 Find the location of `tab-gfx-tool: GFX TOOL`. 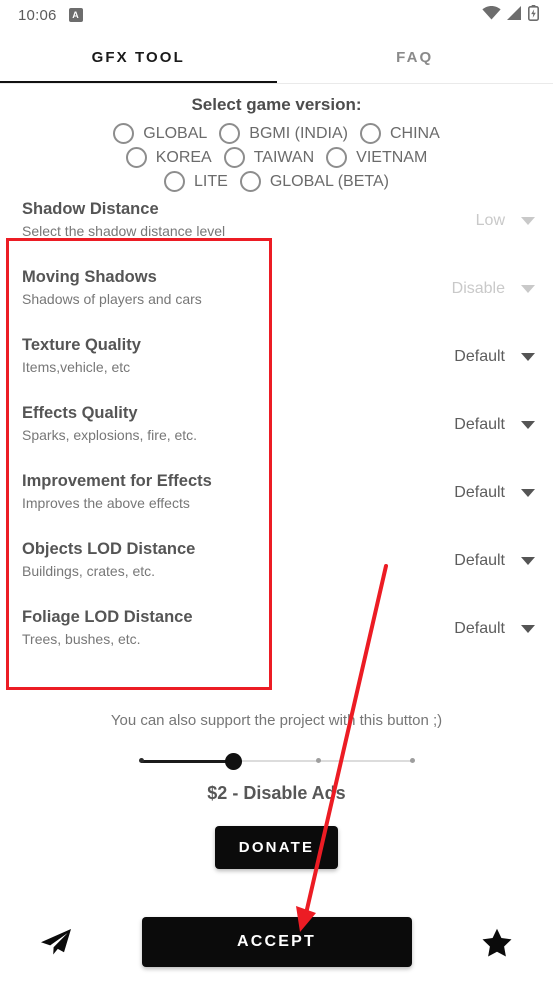

tab-gfx-tool: GFX TOOL is located at coordinates (138, 57).